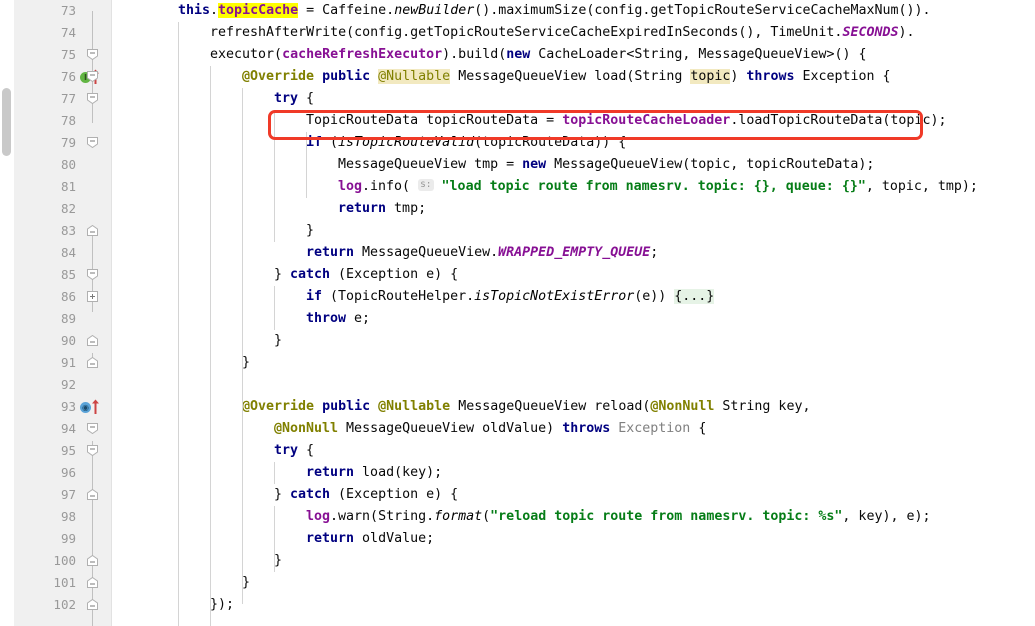 This screenshot has width=1035, height=626. What do you see at coordinates (550, 406) in the screenshot?
I see `code-token: MessageQueueView reload(` at bounding box center [550, 406].